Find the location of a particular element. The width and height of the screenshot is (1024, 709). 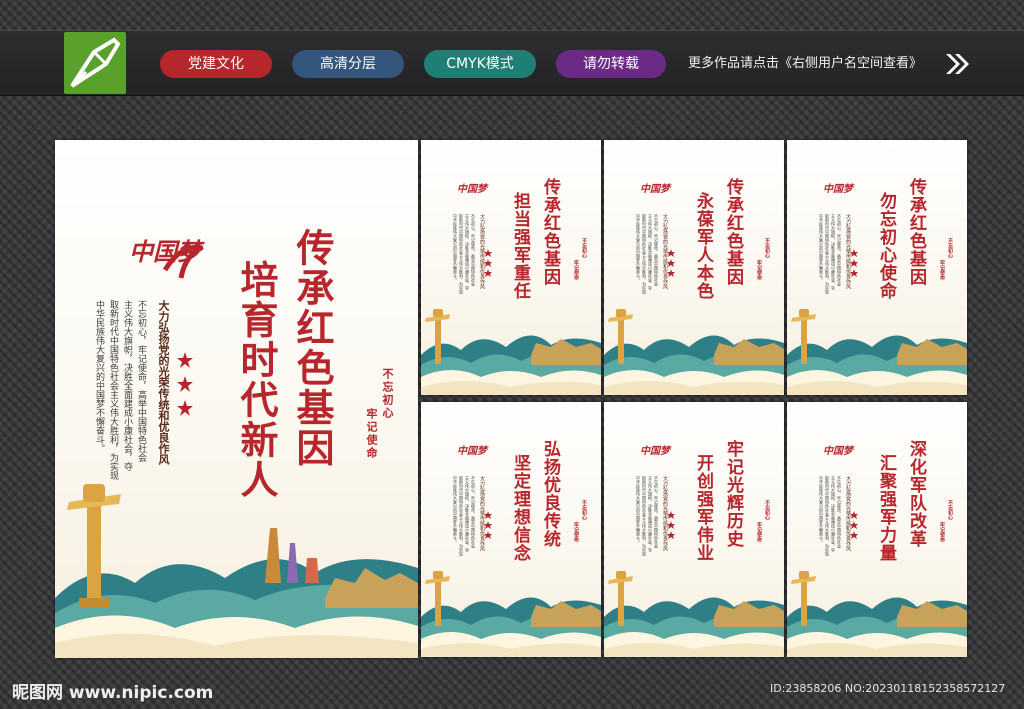

tag-hd-layers: 高清分层 is located at coordinates (348, 64).